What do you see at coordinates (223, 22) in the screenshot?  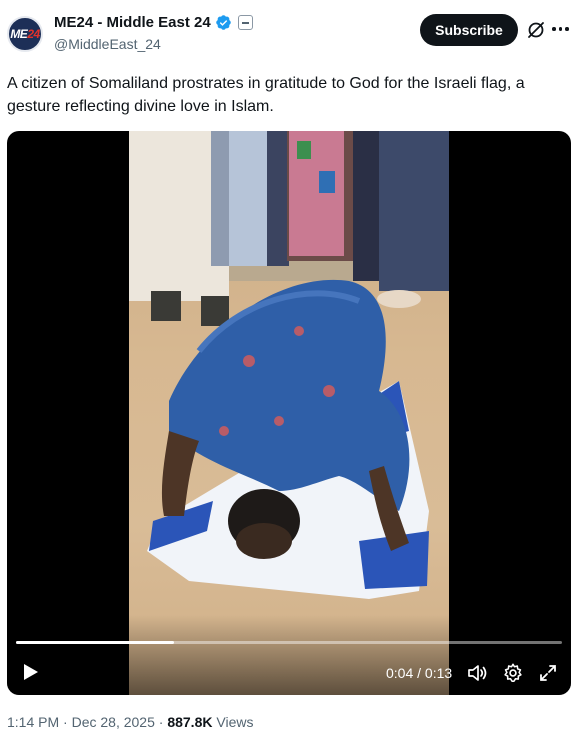 I see `verified-badge-icon` at bounding box center [223, 22].